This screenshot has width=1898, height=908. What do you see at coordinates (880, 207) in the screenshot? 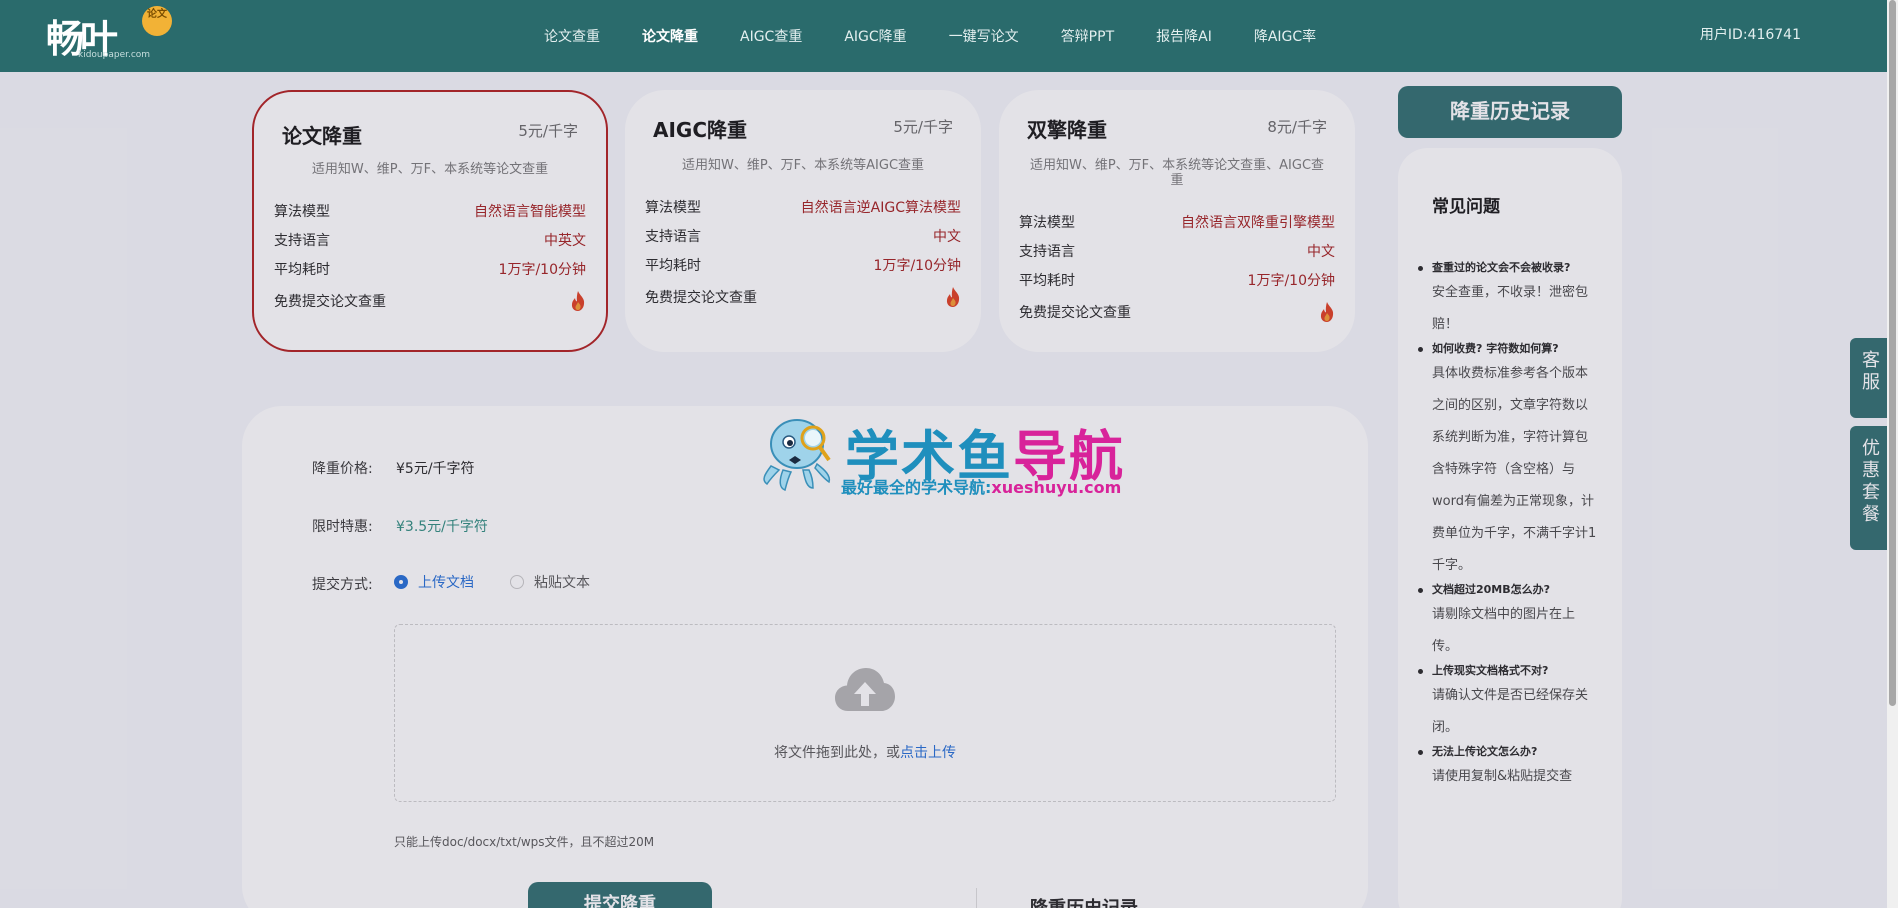
I see `spec-value: 自然语言逆AIGC算法模型` at bounding box center [880, 207].